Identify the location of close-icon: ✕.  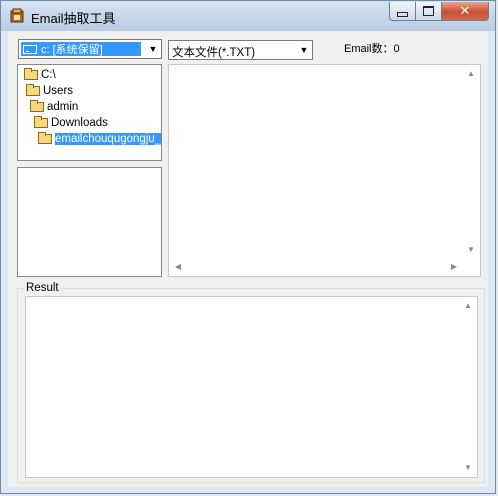
(465, 10).